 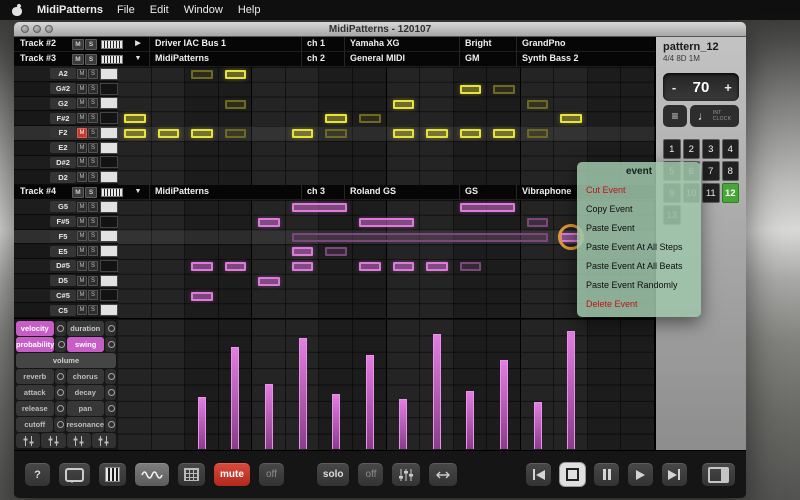 I want to click on attack-button: attack, so click(x=35, y=392).